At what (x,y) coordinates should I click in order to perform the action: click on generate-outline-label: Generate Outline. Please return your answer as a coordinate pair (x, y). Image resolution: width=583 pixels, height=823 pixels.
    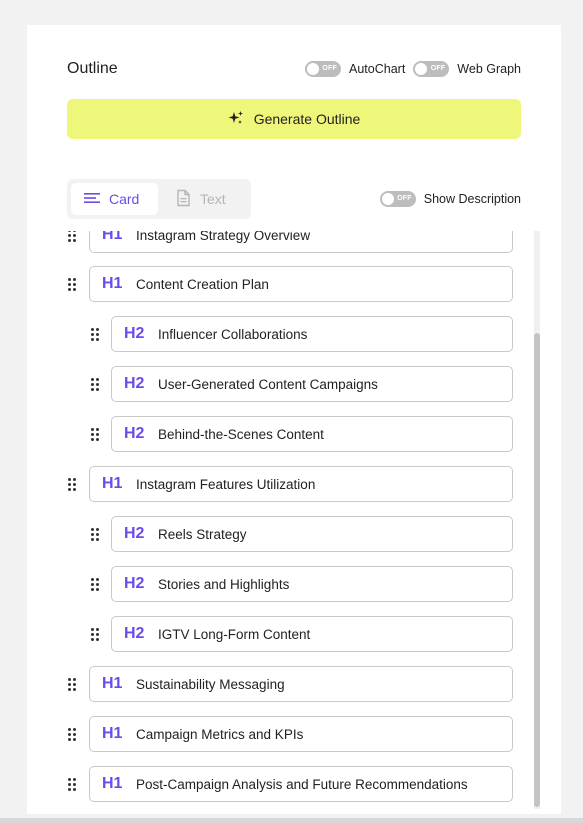
    Looking at the image, I should click on (307, 119).